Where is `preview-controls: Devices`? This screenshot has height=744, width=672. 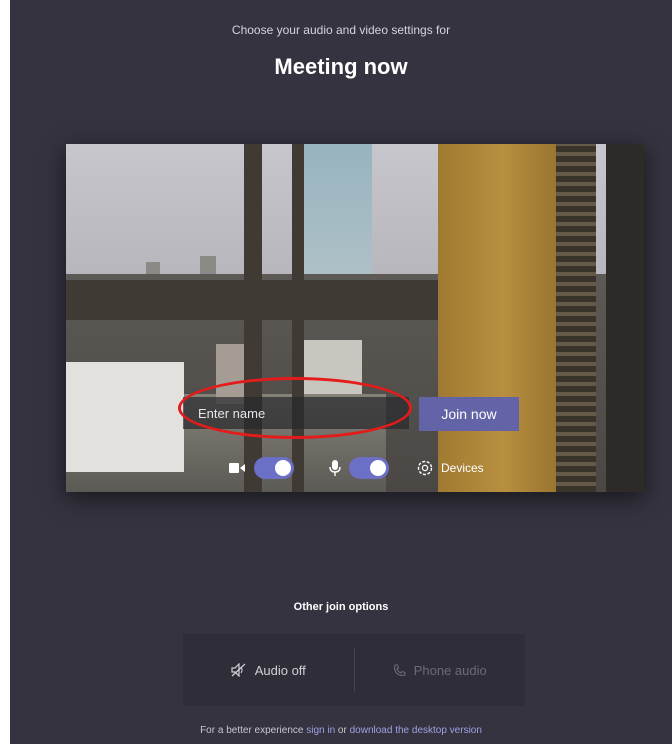 preview-controls: Devices is located at coordinates (355, 468).